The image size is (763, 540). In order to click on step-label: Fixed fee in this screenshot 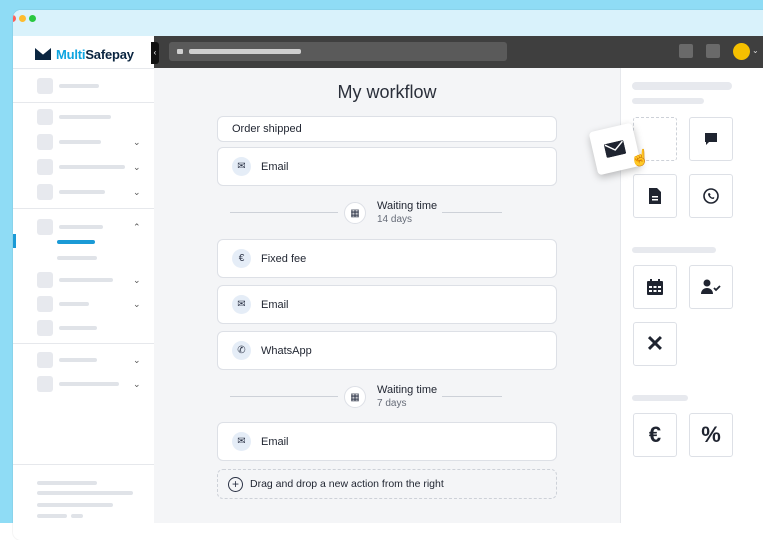, I will do `click(284, 258)`.